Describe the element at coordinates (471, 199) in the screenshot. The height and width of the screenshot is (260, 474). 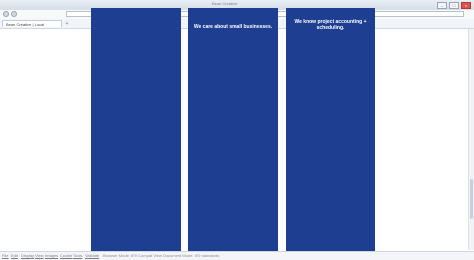
I see `scrollbar-thumb` at that location.